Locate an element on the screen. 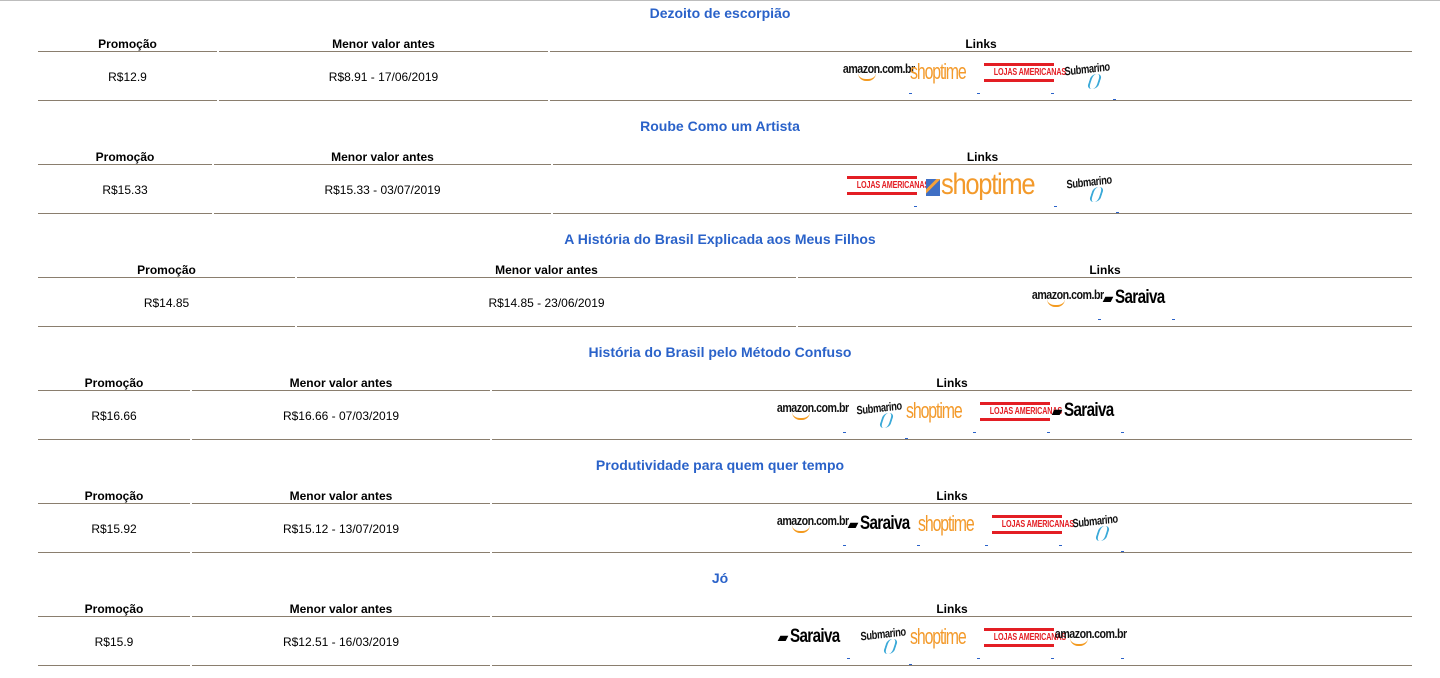  promo-price: R$15.9 is located at coordinates (114, 642).